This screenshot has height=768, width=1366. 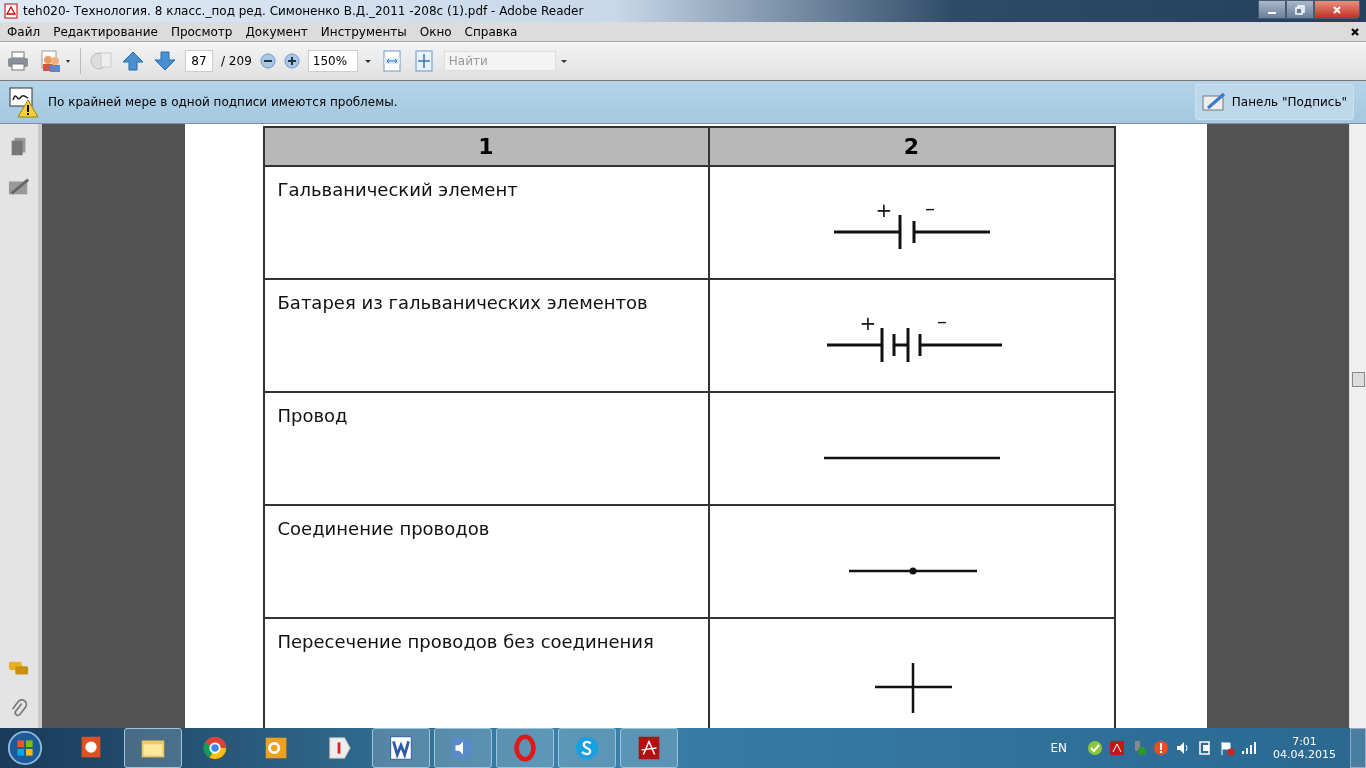 What do you see at coordinates (133, 61) in the screenshot?
I see `up-arrow-icon` at bounding box center [133, 61].